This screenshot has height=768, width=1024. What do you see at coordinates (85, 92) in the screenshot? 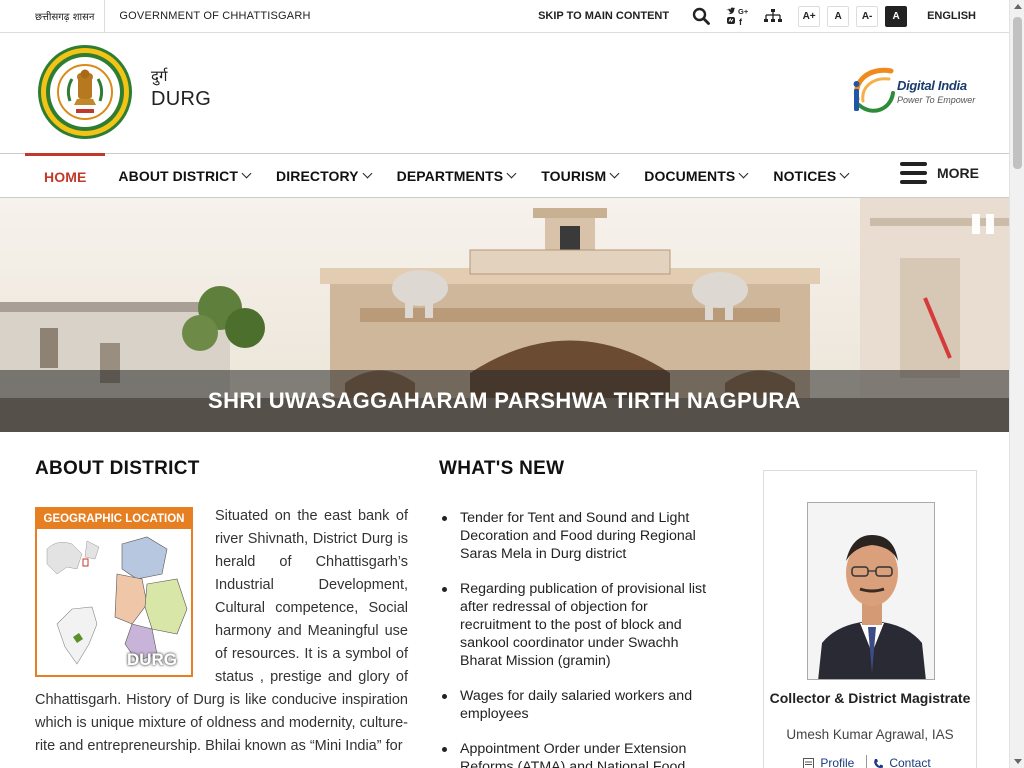
I see `chhattisgarh-emblem-logo` at bounding box center [85, 92].